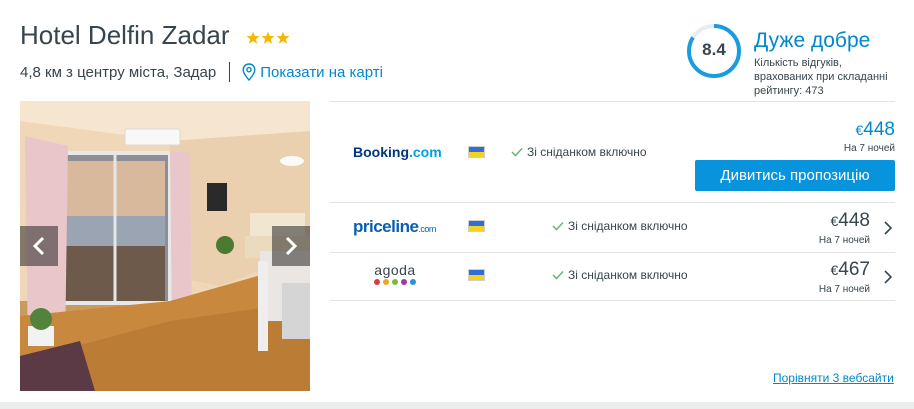  I want to click on star-rating, so click(268, 38).